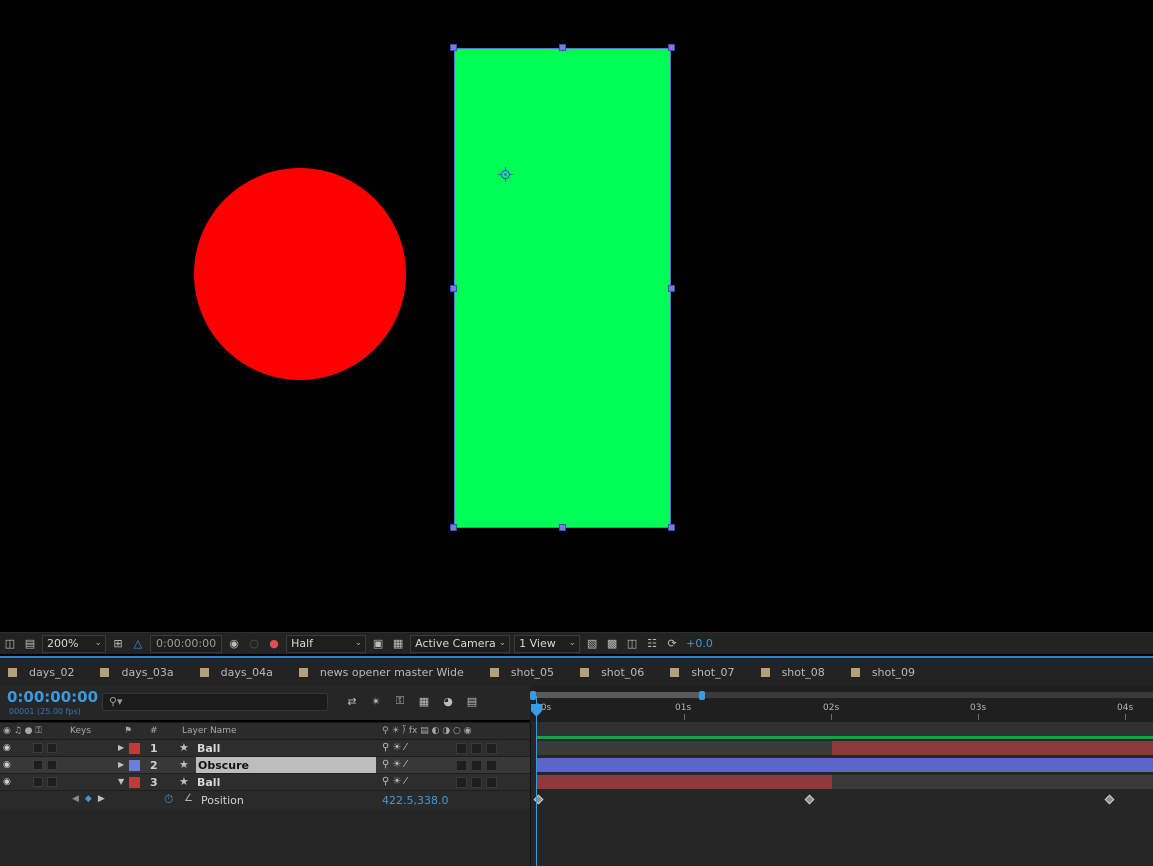 This screenshot has width=1153, height=866. Describe the element at coordinates (400, 701) in the screenshot. I see `hide-shy-layers-icon: ⚿` at that location.